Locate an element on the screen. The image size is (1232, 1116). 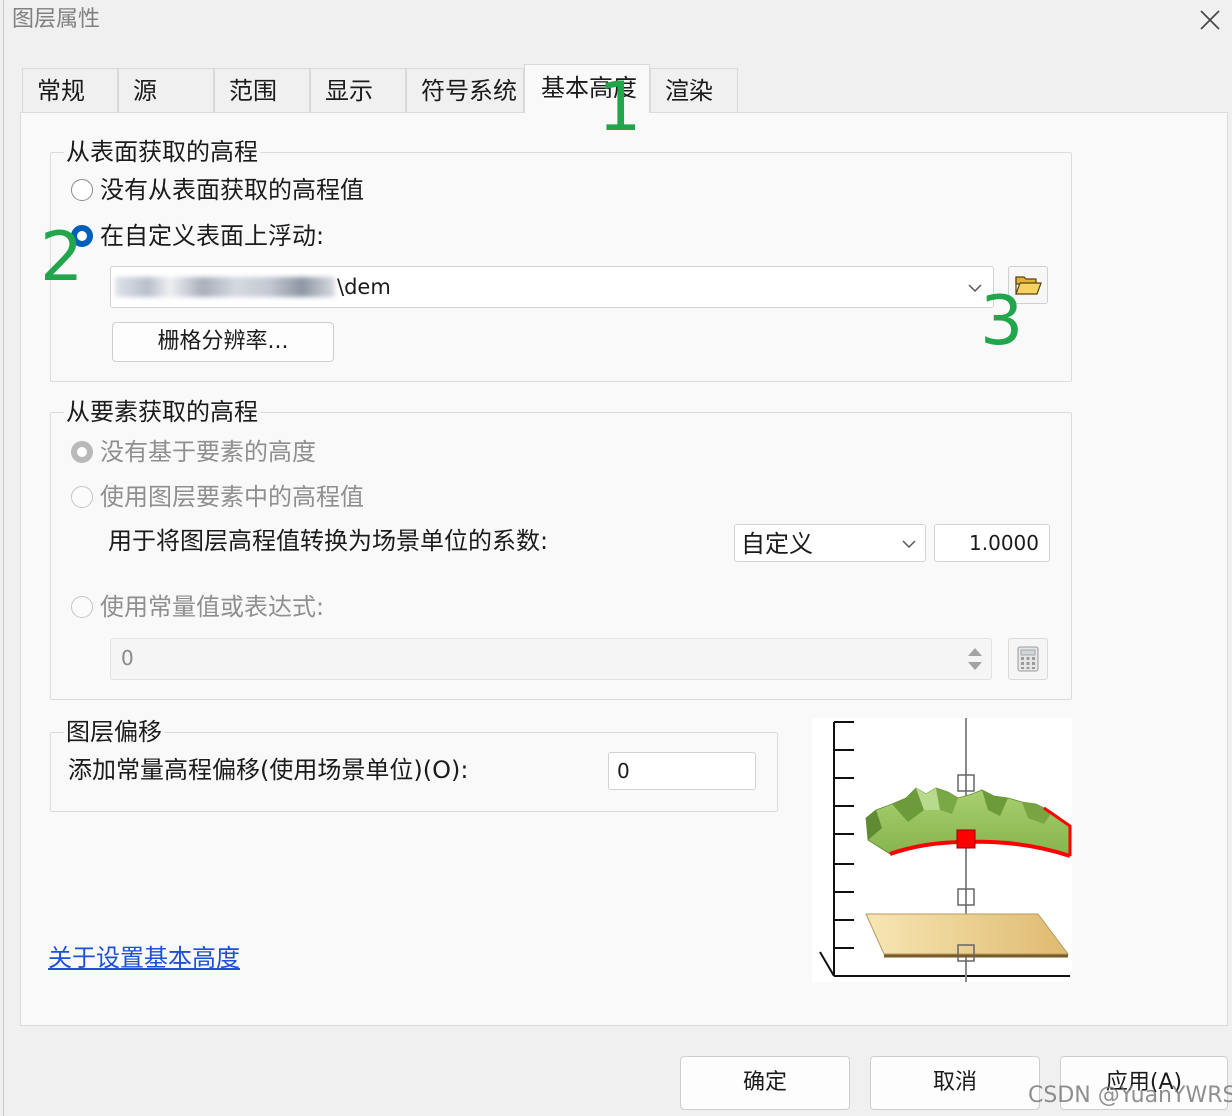
ok-button: 确定 is located at coordinates (765, 1083).